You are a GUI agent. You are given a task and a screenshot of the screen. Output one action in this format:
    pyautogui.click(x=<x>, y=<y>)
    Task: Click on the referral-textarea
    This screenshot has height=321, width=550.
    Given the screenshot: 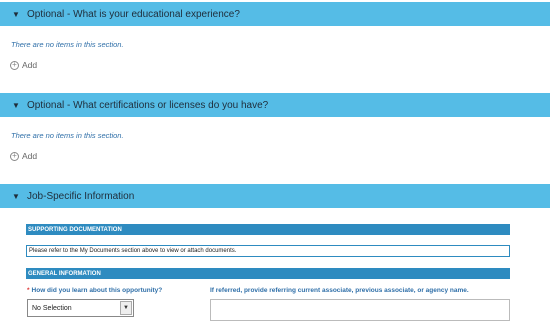 What is the action you would take?
    pyautogui.click(x=360, y=310)
    